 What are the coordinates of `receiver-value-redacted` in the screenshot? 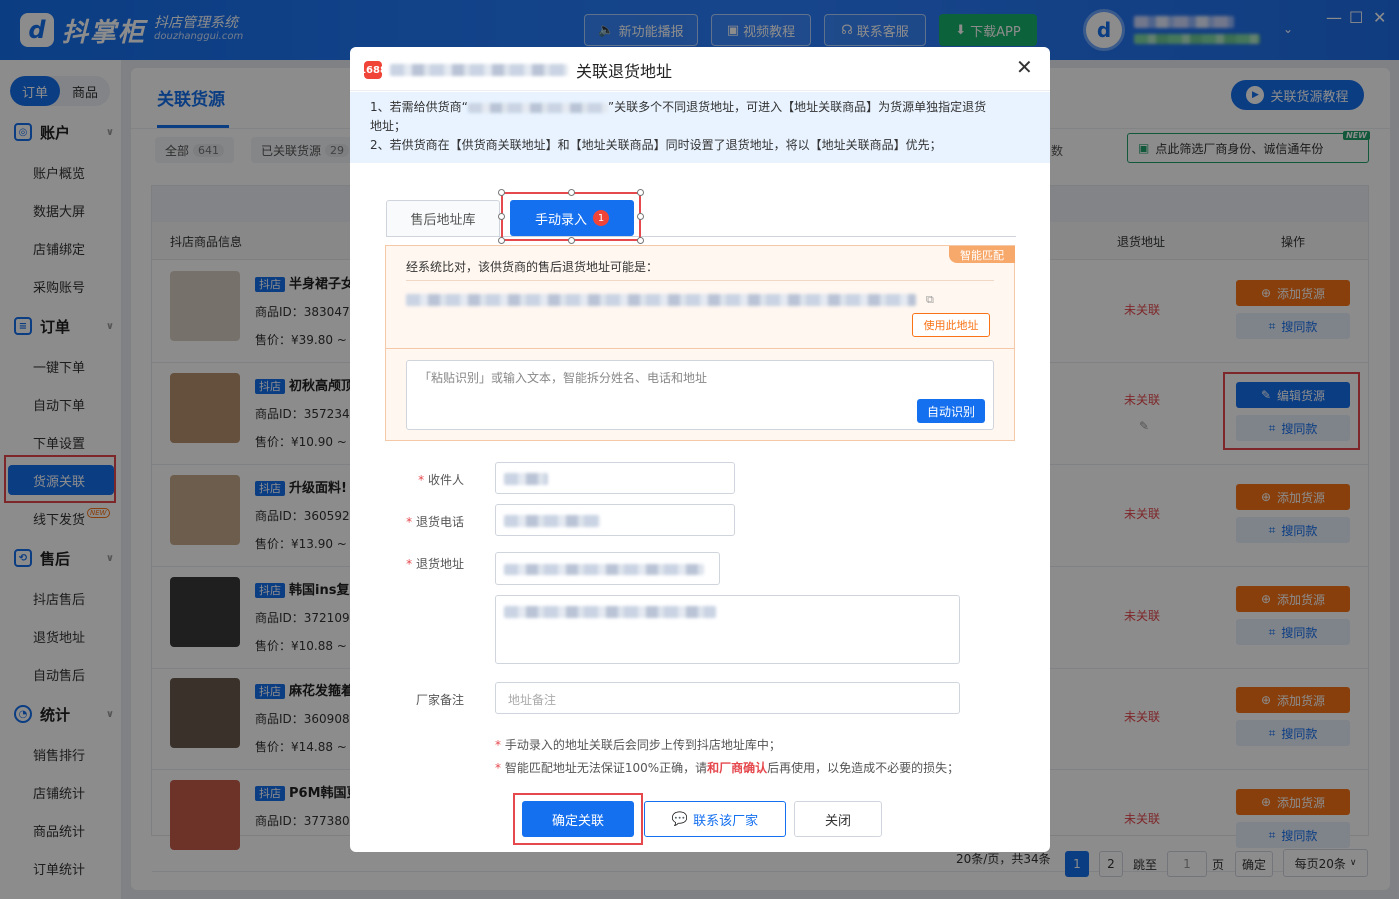 It's located at (526, 479).